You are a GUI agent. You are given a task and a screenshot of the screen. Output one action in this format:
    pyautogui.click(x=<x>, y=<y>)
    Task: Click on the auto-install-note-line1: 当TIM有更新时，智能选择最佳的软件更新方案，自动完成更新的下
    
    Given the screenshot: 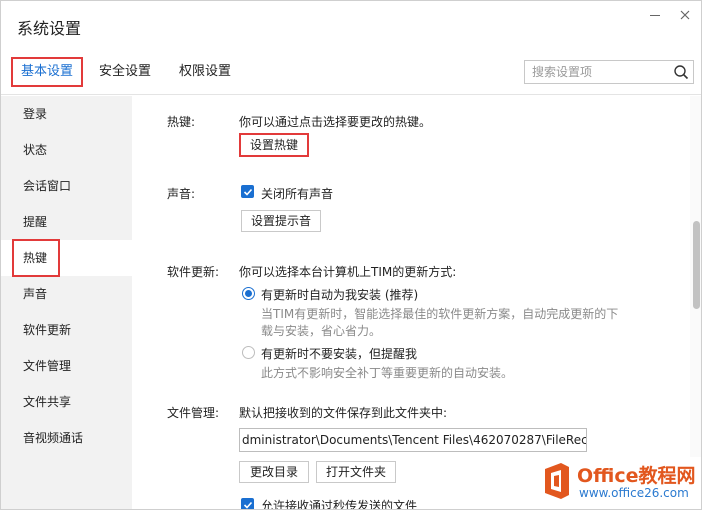 What is the action you would take?
    pyautogui.click(x=440, y=314)
    